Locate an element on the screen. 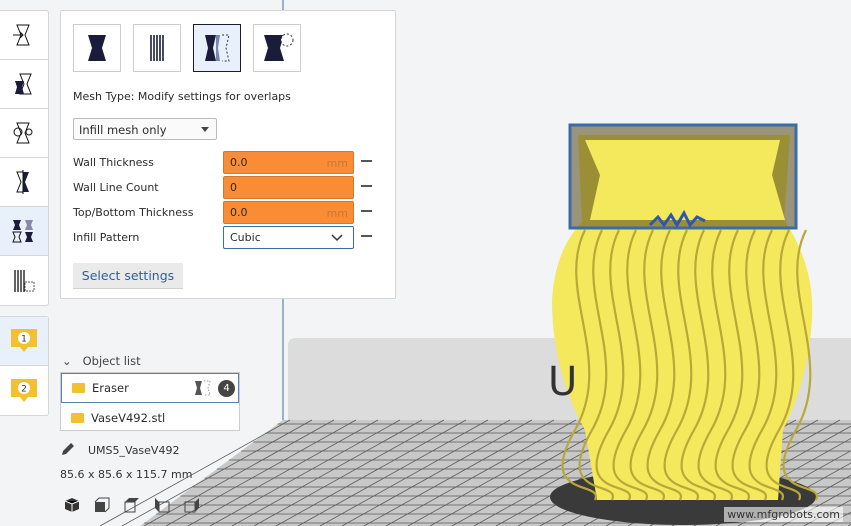 The image size is (851, 526). extruder-number: 1 is located at coordinates (24, 340).